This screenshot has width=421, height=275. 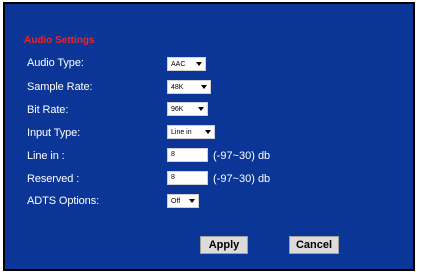 I want to click on input-type-label: Input Type:, so click(x=54, y=133).